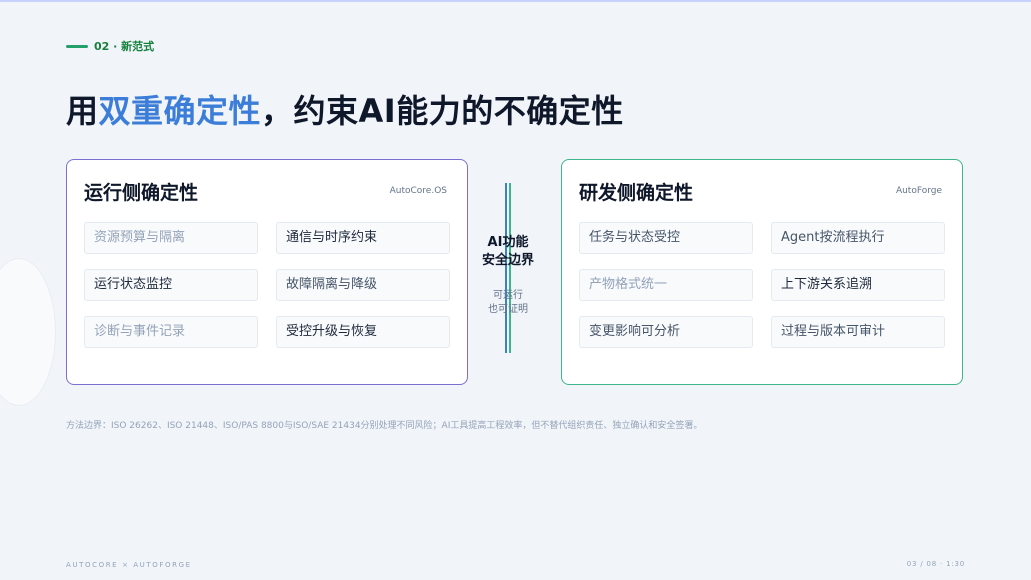  I want to click on dev-item: 上下游关系追溯, so click(858, 285).